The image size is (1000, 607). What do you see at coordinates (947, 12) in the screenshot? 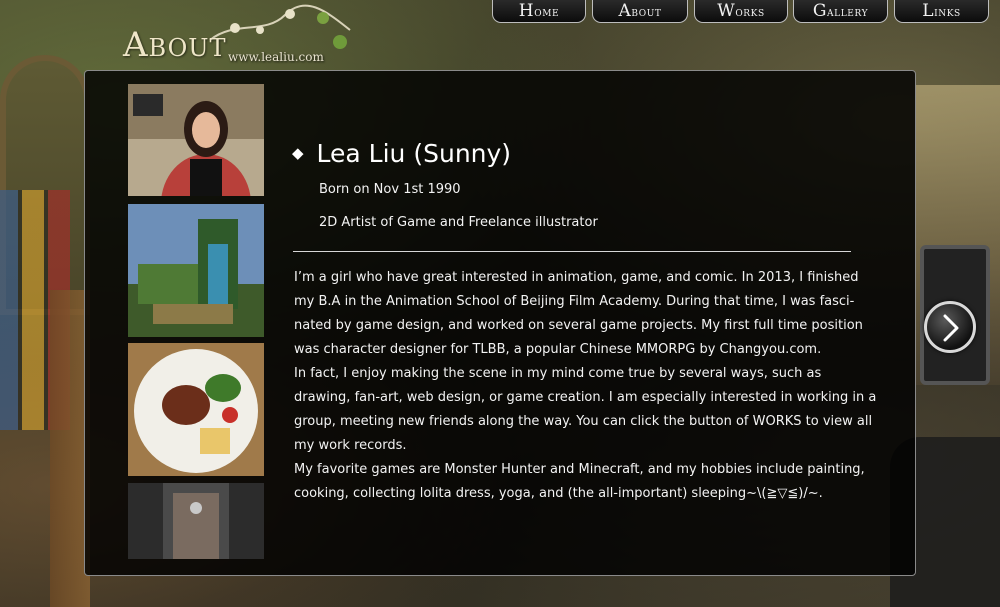
I see `nav-links-label: inks` at bounding box center [947, 12].